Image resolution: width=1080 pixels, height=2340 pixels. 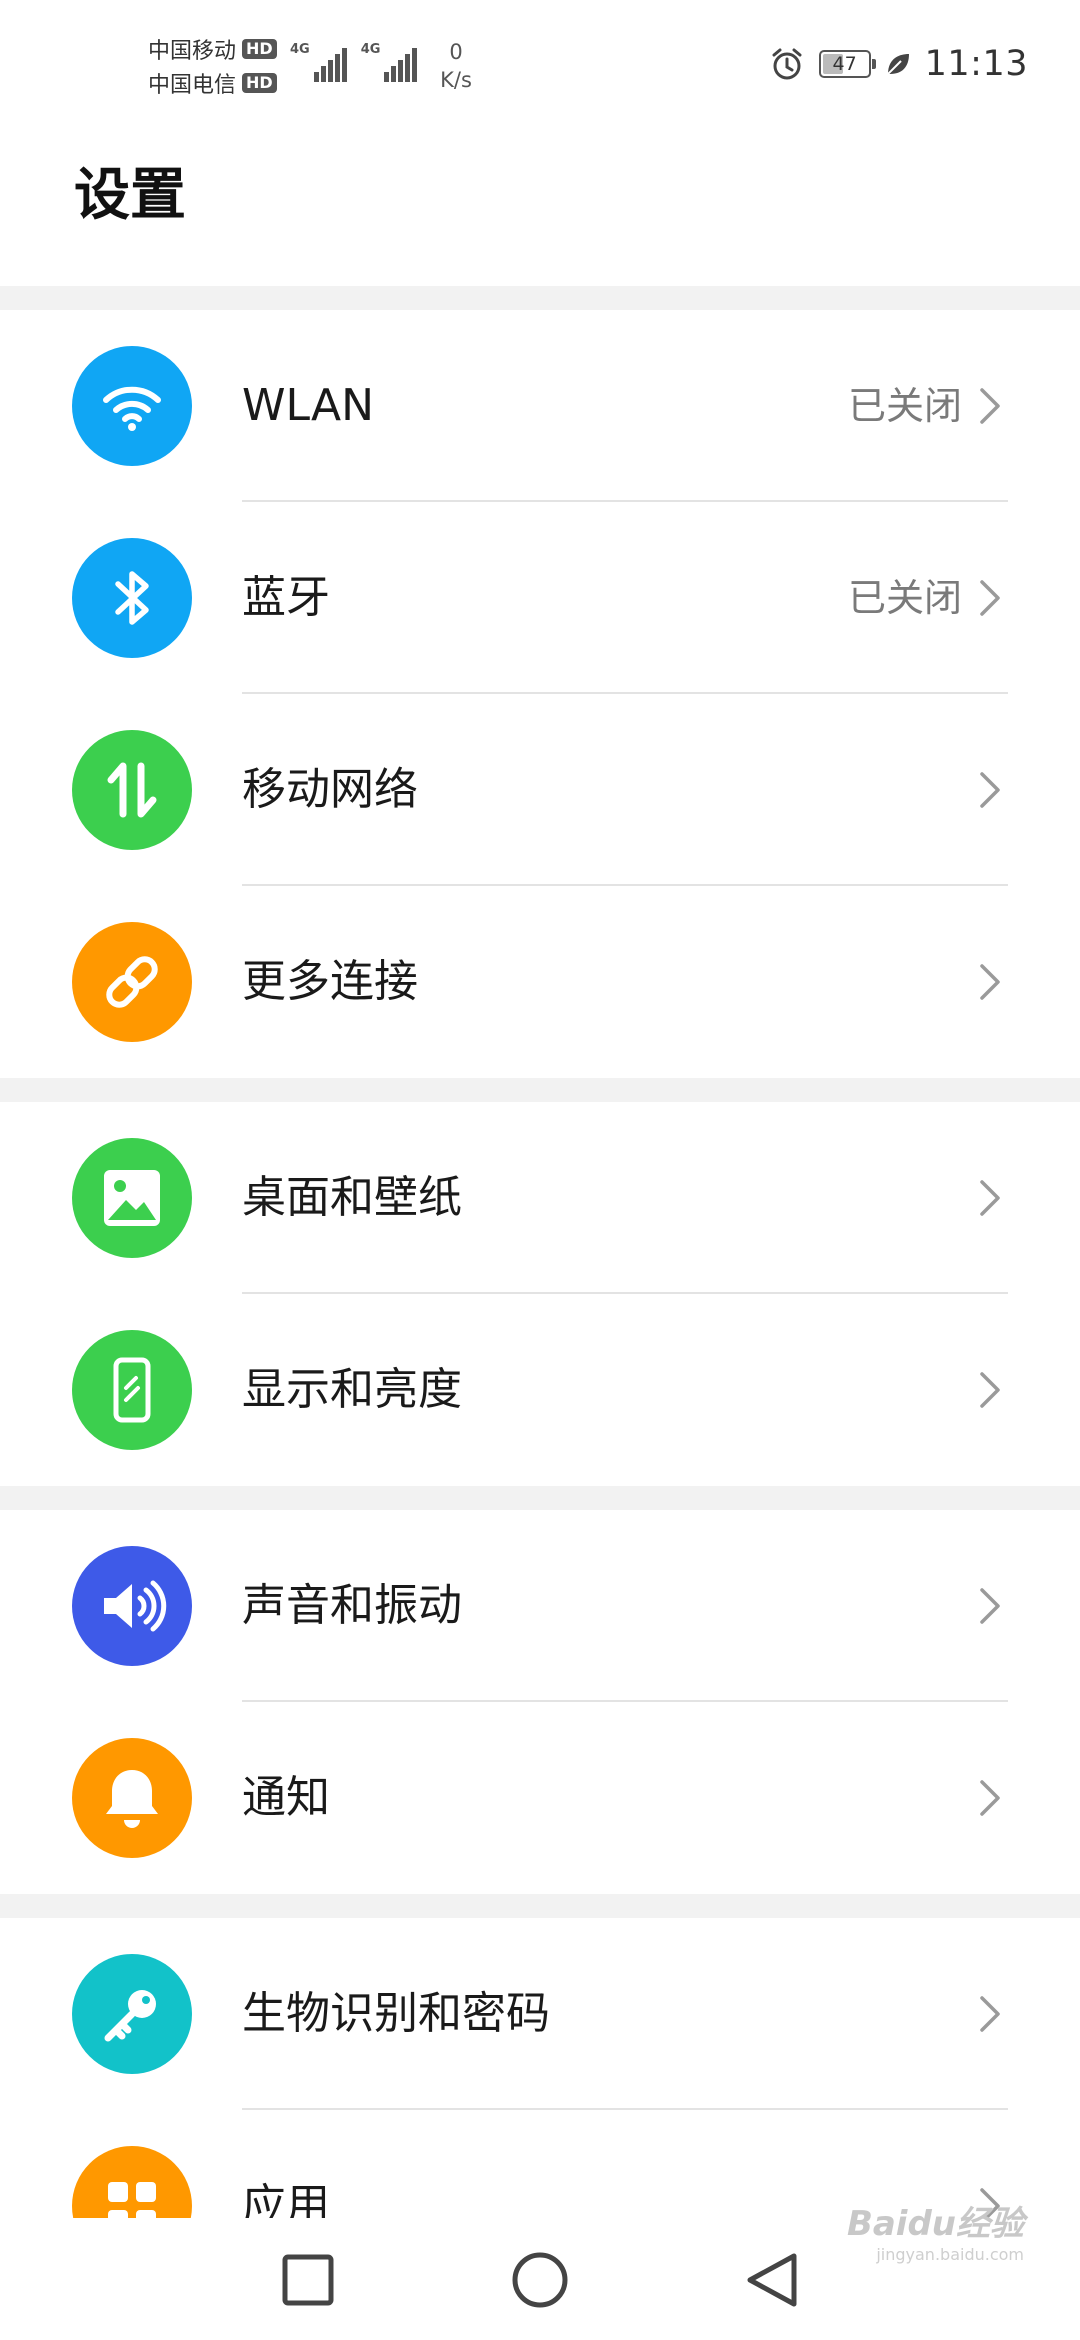 I want to click on carrier-row-1: 中国移动 HD, so click(x=212, y=49).